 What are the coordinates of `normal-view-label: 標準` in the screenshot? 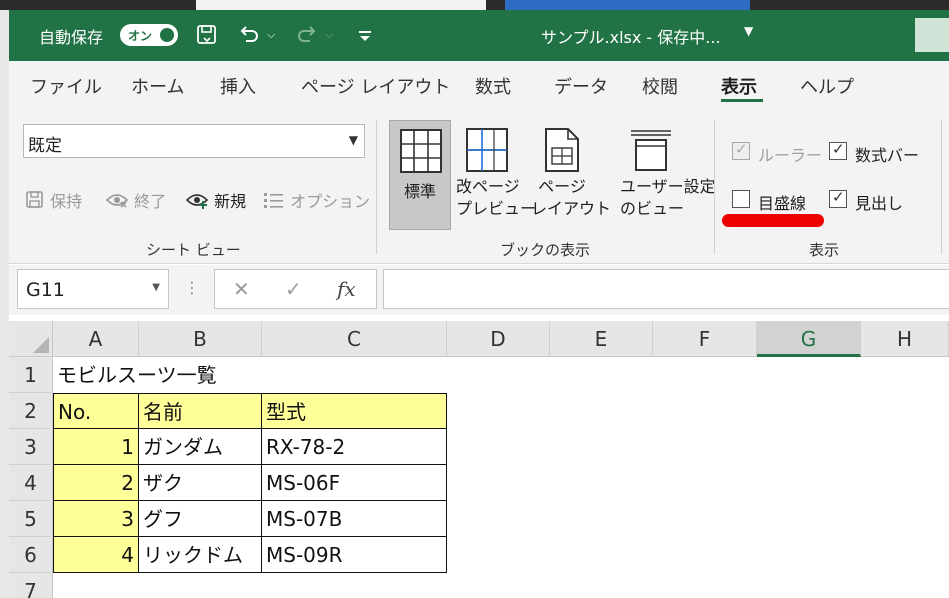 It's located at (419, 191).